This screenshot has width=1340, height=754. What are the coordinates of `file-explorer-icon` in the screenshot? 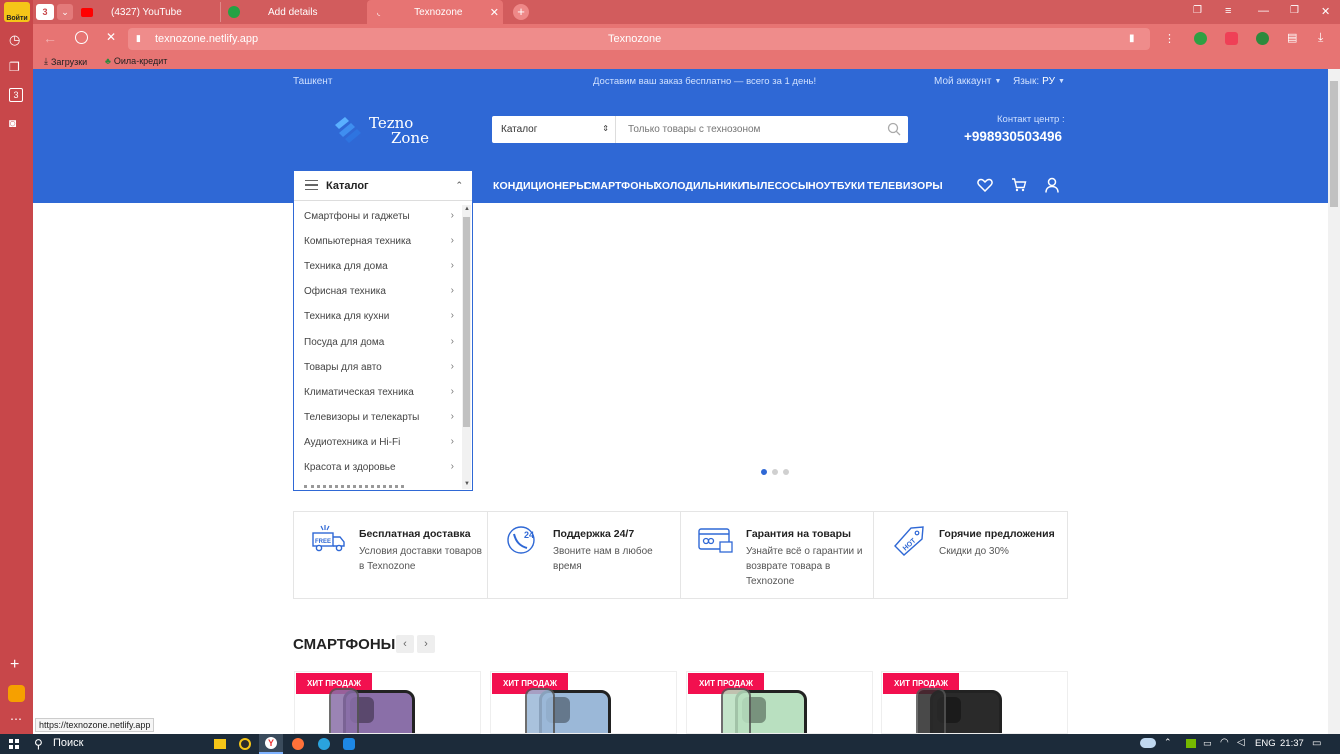 It's located at (220, 744).